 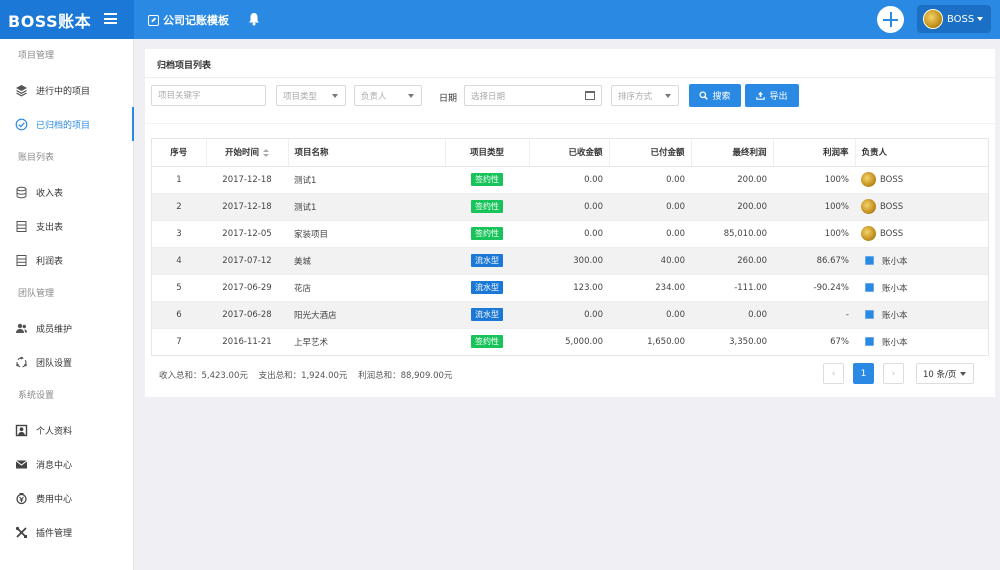 What do you see at coordinates (366, 234) in the screenshot?
I see `project-name: 家装项目` at bounding box center [366, 234].